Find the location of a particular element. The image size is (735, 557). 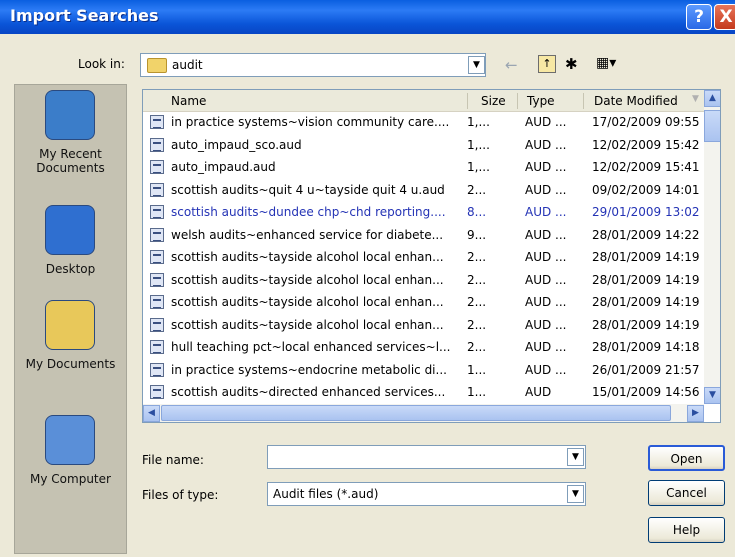

file-name-dropdown-arrow: ▼ is located at coordinates (575, 457).